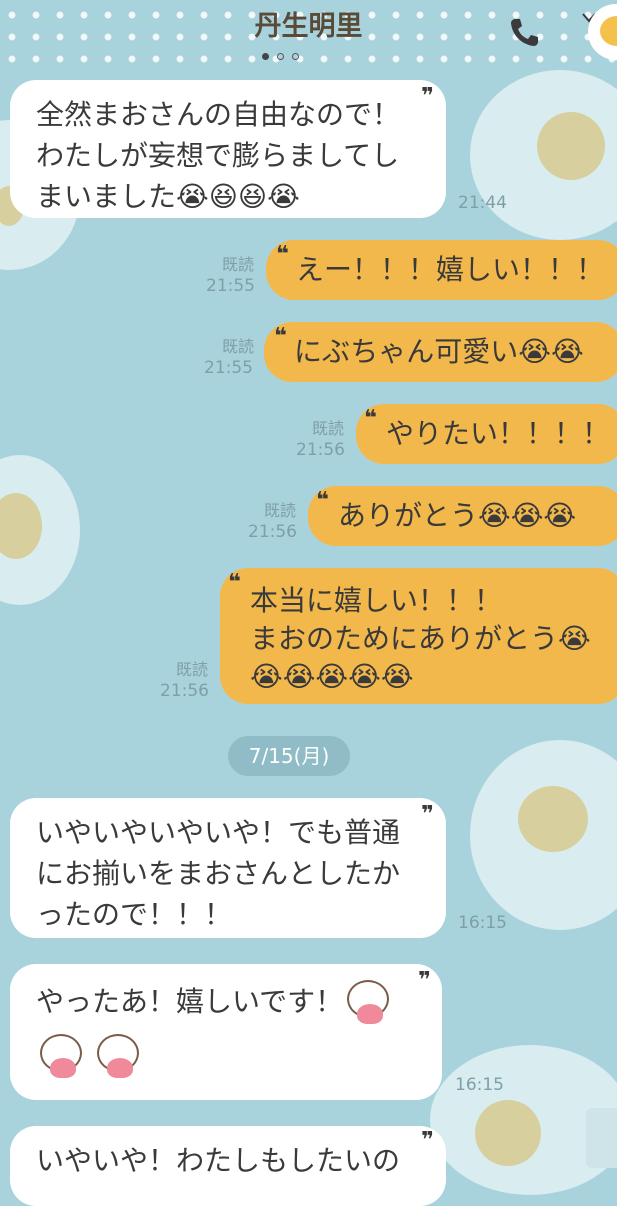 This screenshot has width=617, height=1206. I want to click on outgoing-message: やりたい！！！！, so click(486, 434).